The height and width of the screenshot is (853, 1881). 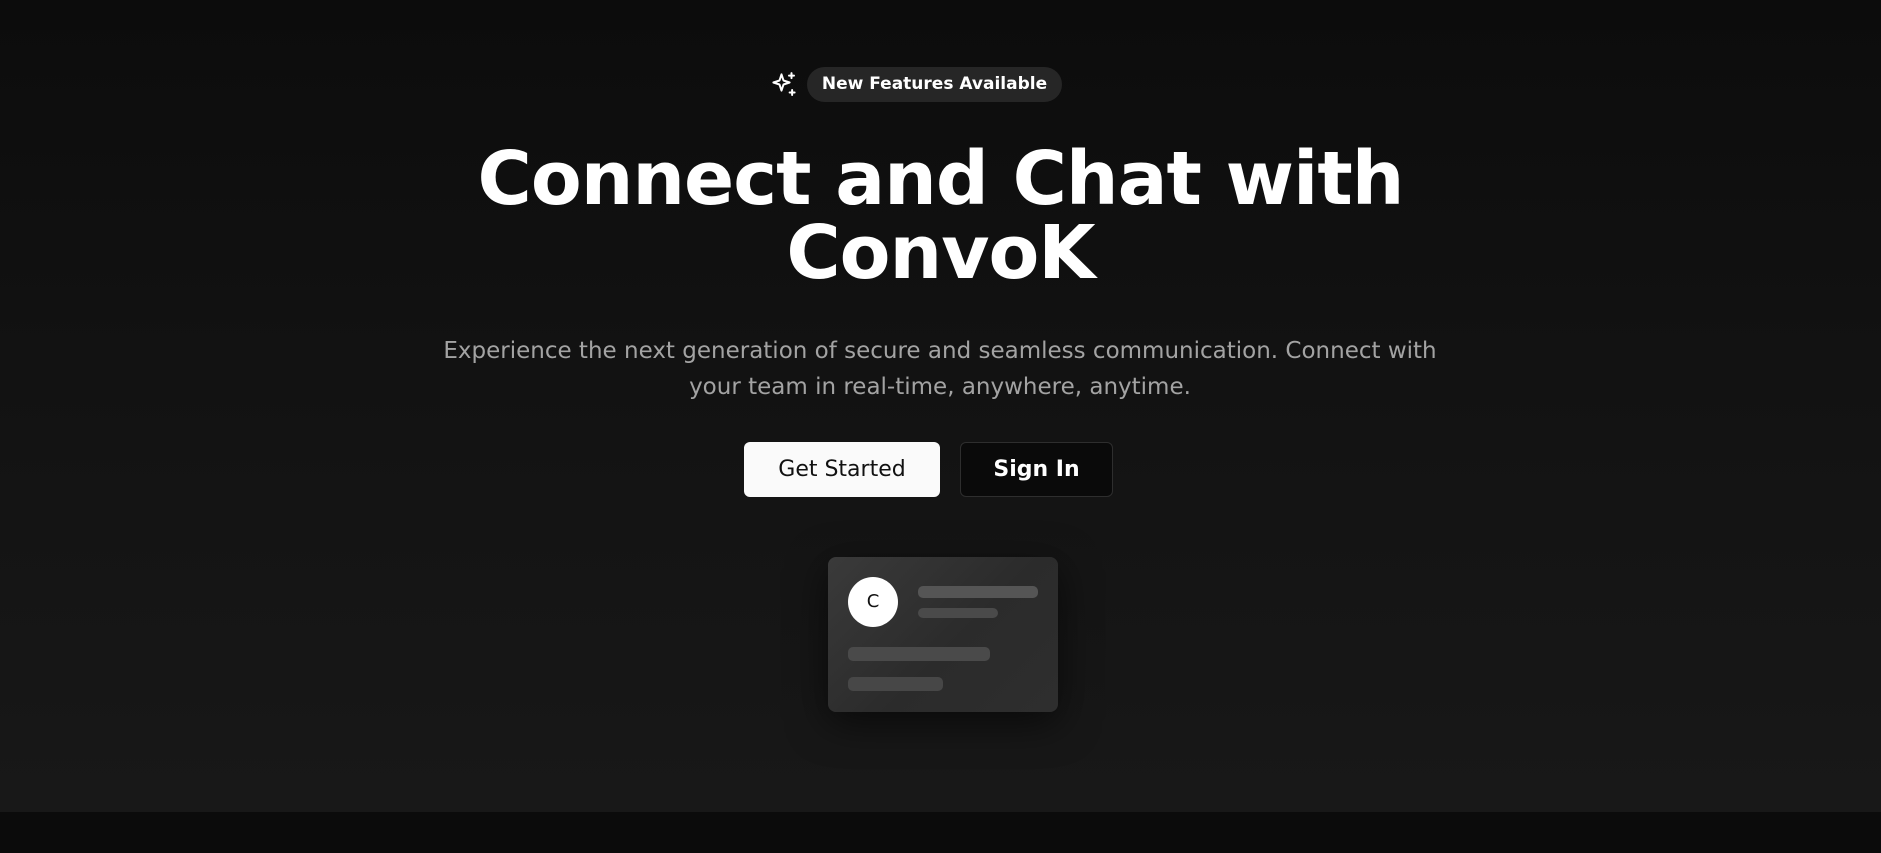 What do you see at coordinates (895, 684) in the screenshot?
I see `skeleton-message-line-short` at bounding box center [895, 684].